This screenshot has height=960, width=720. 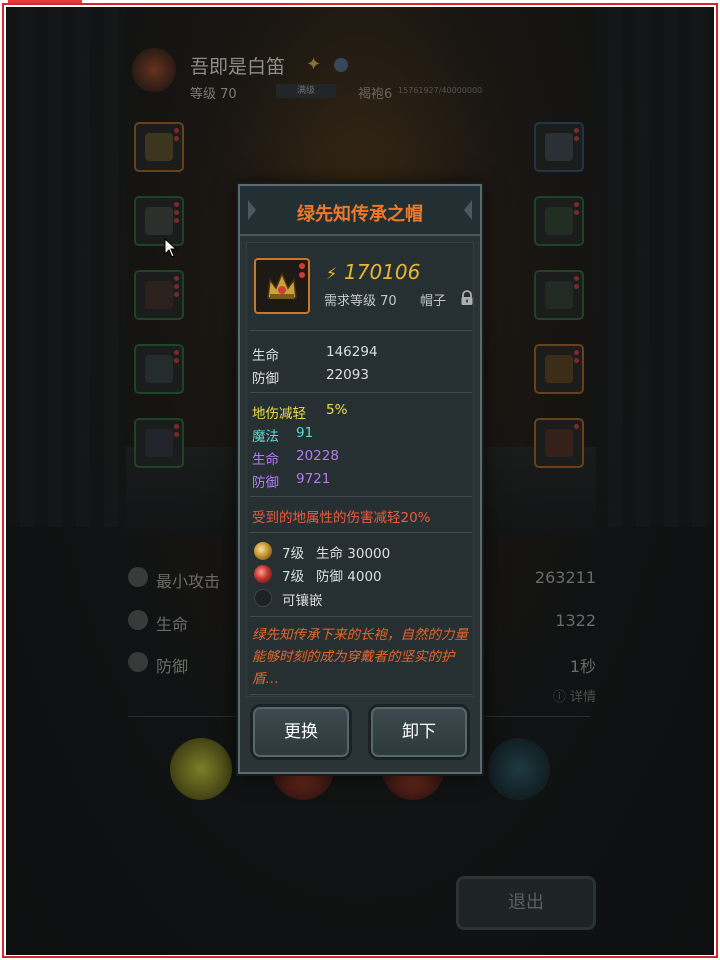 I want to click on replace-button: 更换, so click(x=301, y=732).